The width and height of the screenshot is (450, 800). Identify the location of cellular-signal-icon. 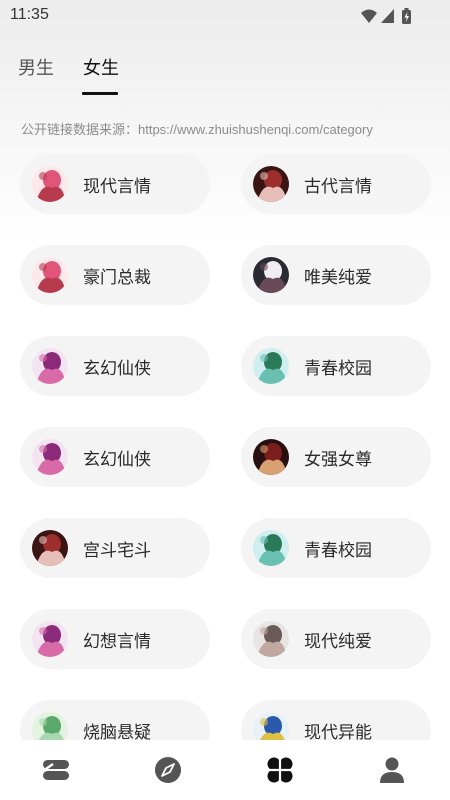
(387, 16).